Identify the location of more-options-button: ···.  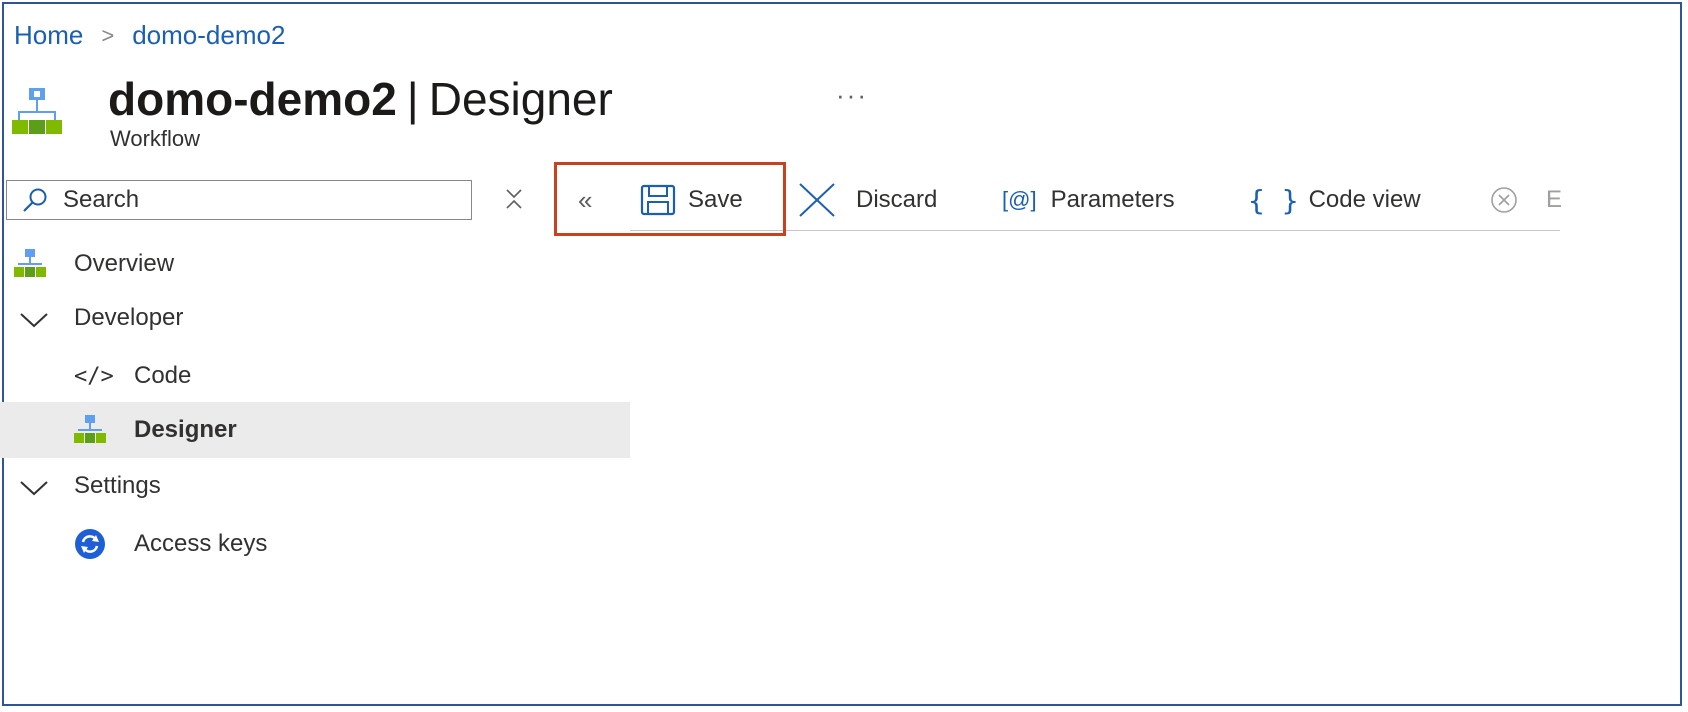
(852, 95).